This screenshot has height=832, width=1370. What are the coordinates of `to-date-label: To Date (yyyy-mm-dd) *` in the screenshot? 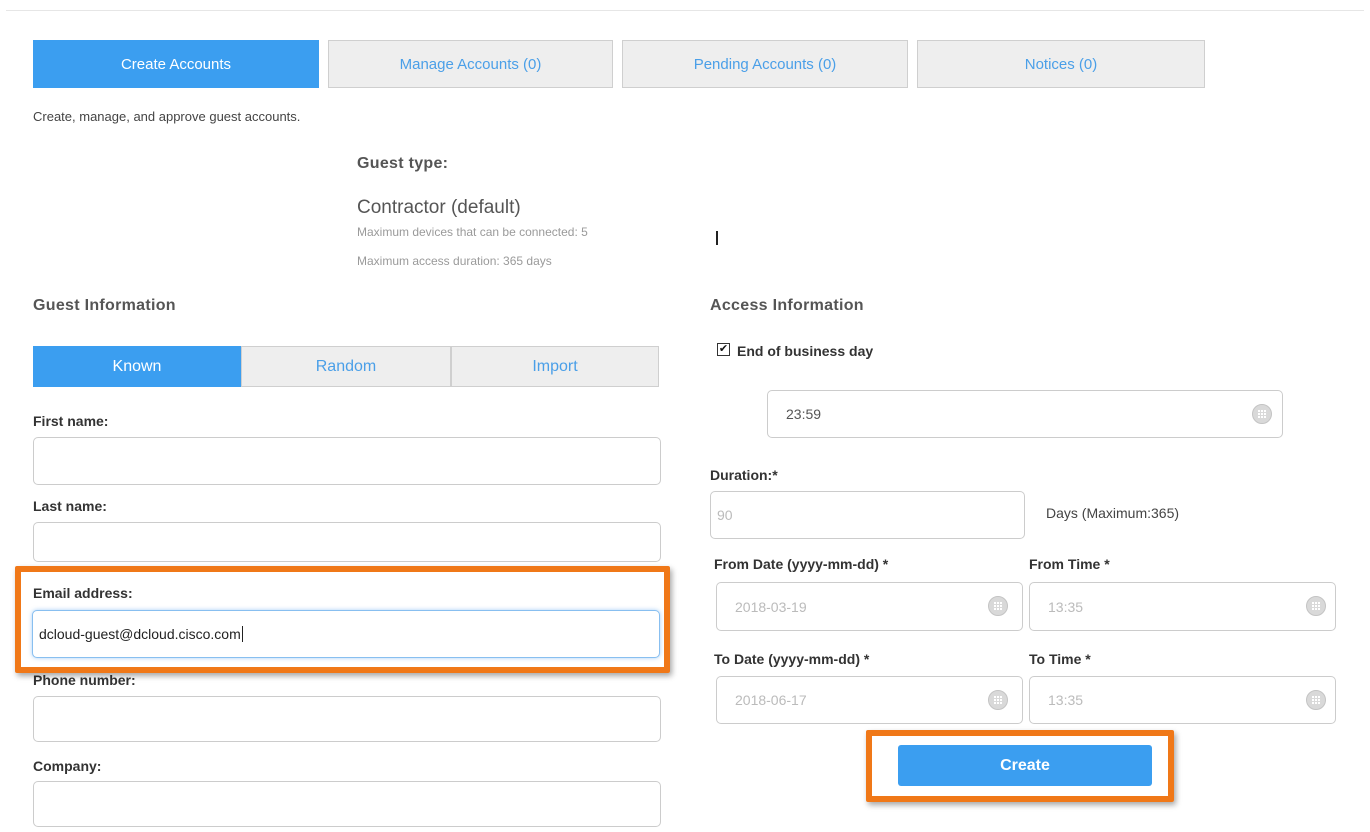 It's located at (792, 659).